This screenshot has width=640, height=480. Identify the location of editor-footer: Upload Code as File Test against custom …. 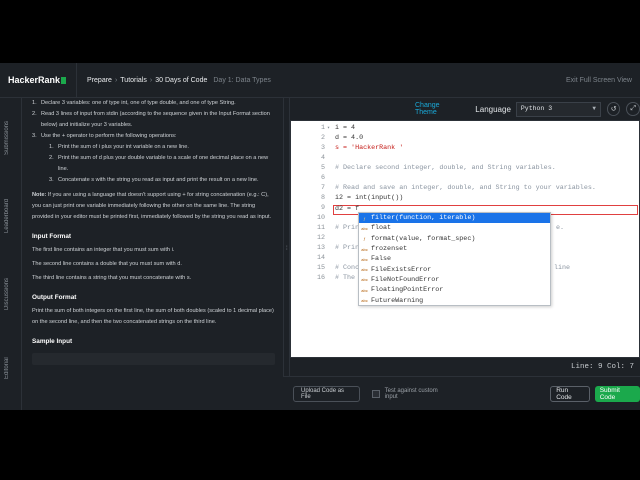
(461, 393).